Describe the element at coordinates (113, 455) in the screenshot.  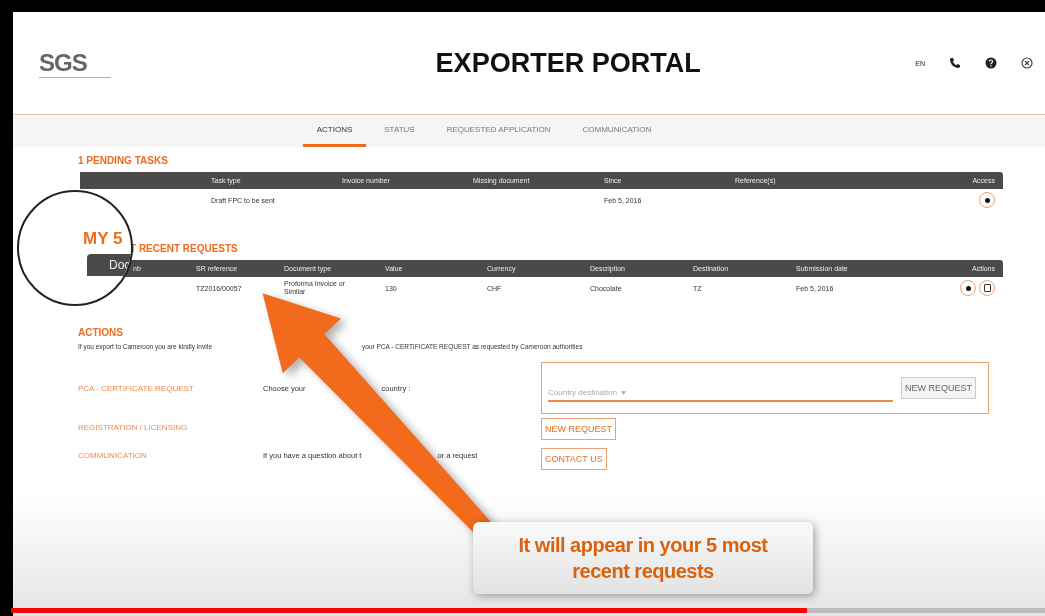
I see `action-label: COMMUNICATION` at that location.